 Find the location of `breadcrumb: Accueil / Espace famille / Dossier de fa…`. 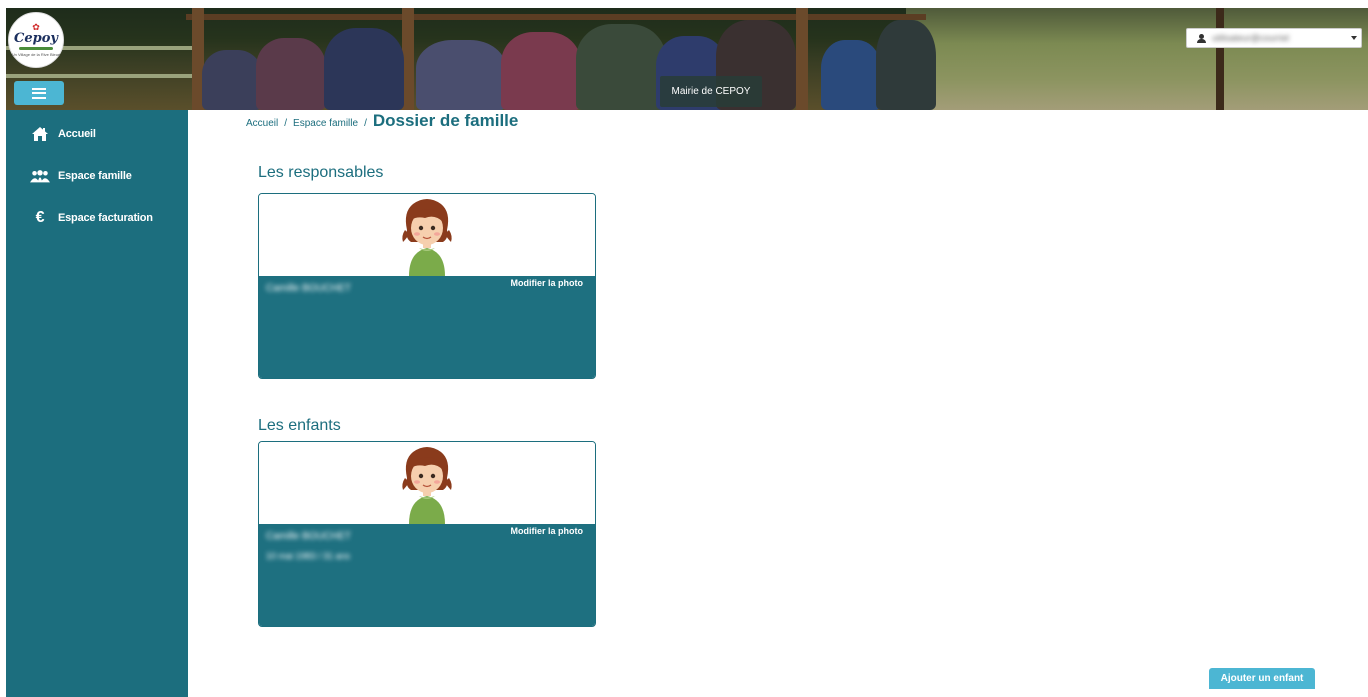

breadcrumb: Accueil / Espace famille / Dossier de fa… is located at coordinates (382, 121).